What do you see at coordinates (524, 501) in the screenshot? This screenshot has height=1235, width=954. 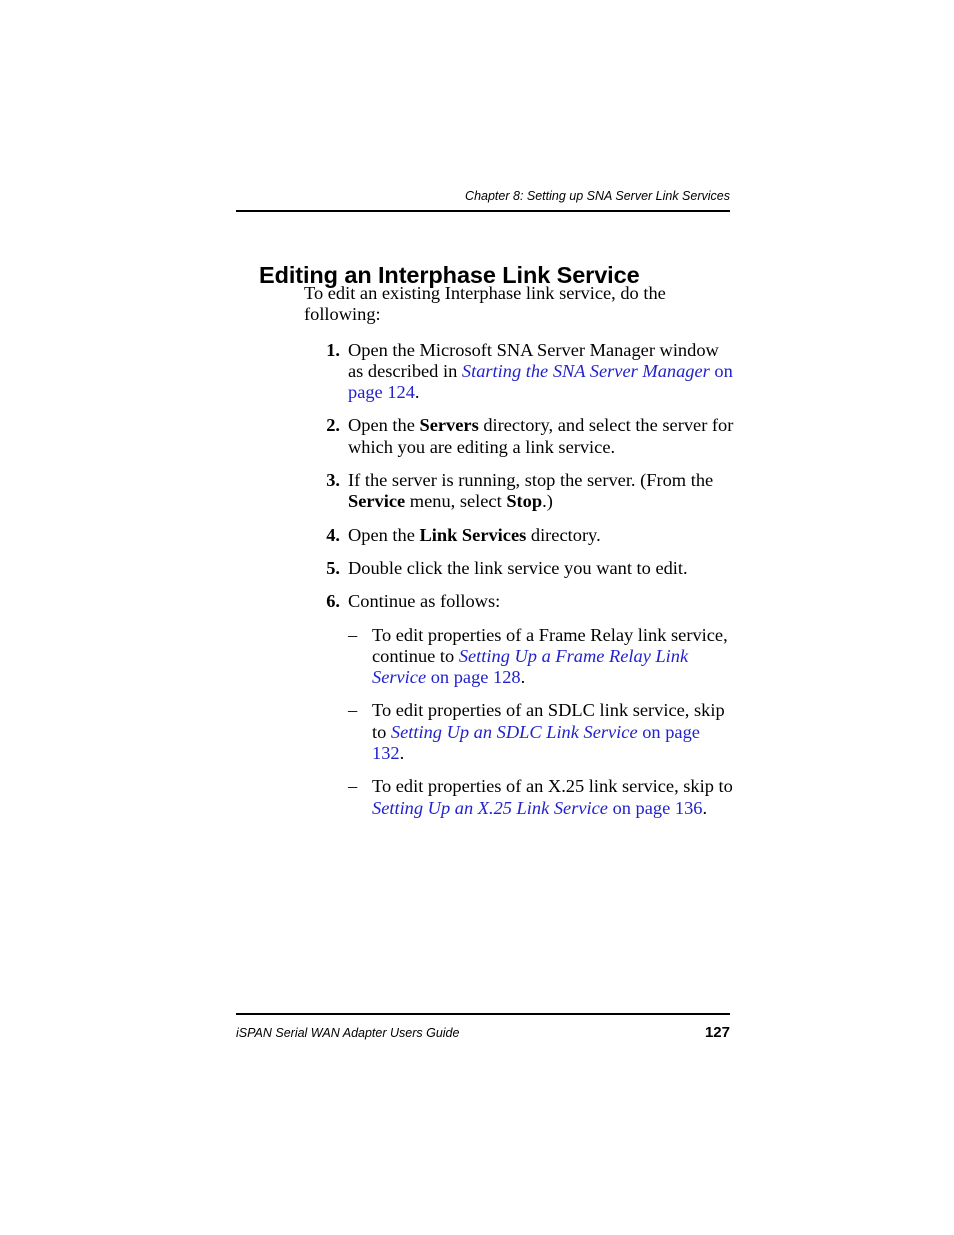 I see `ui-term-secondary: Stop` at bounding box center [524, 501].